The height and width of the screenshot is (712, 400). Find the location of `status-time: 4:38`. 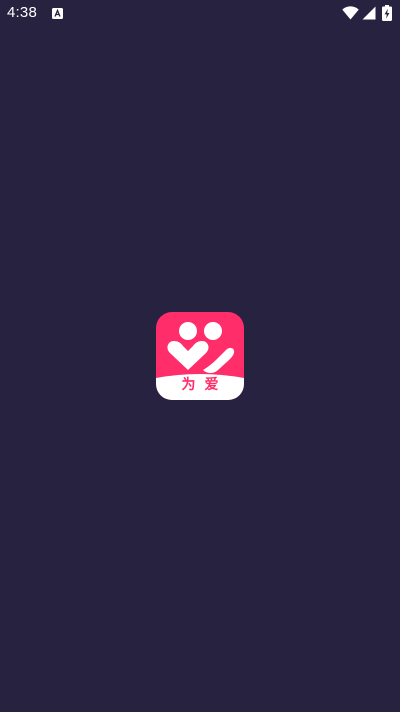

status-time: 4:38 is located at coordinates (22, 12).